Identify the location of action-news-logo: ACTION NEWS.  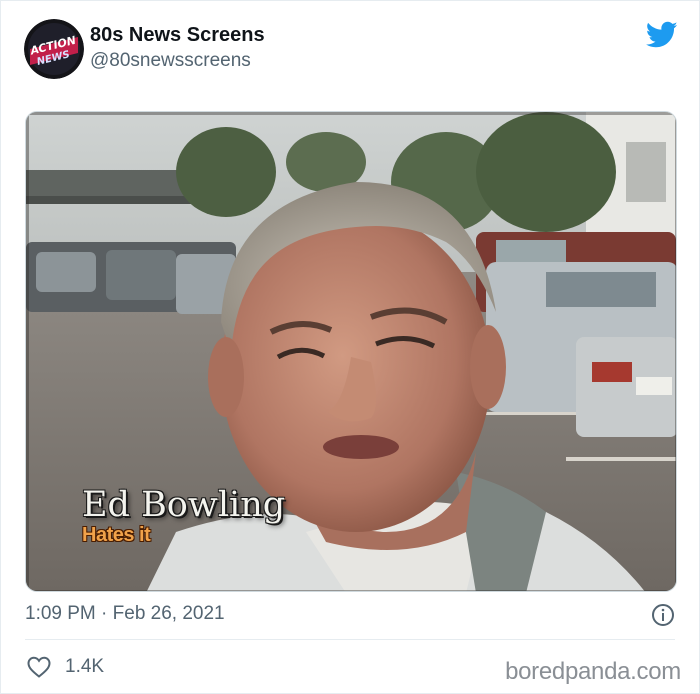
(54, 49).